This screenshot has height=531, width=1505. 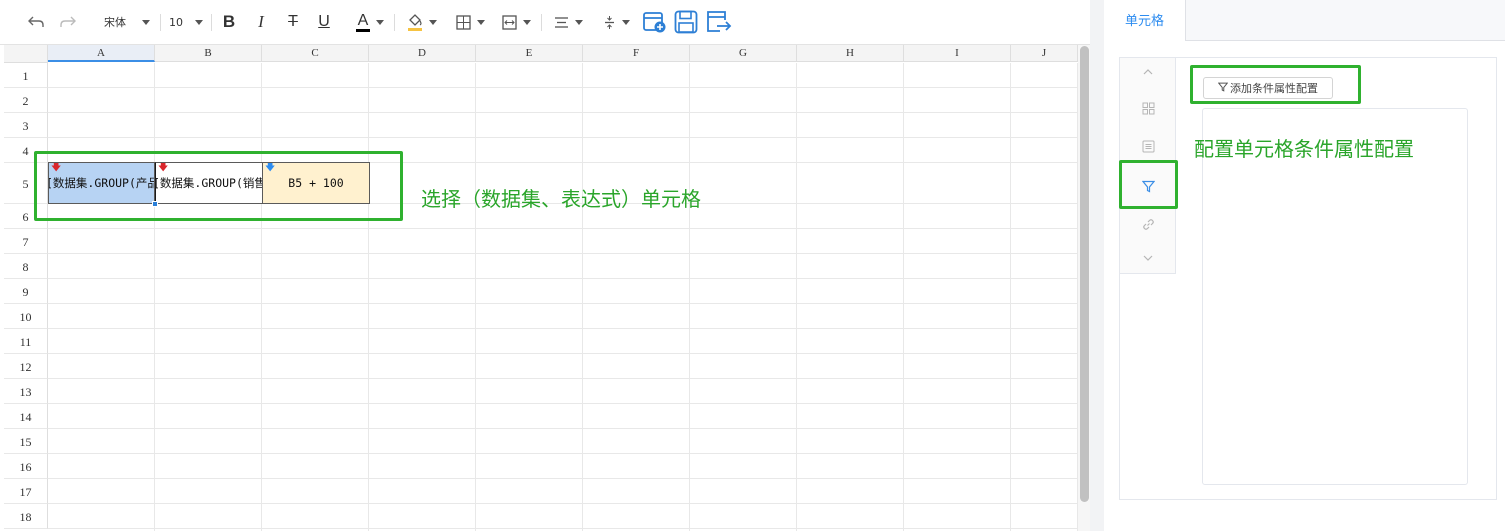 What do you see at coordinates (422, 53) in the screenshot?
I see `column-header-d: D` at bounding box center [422, 53].